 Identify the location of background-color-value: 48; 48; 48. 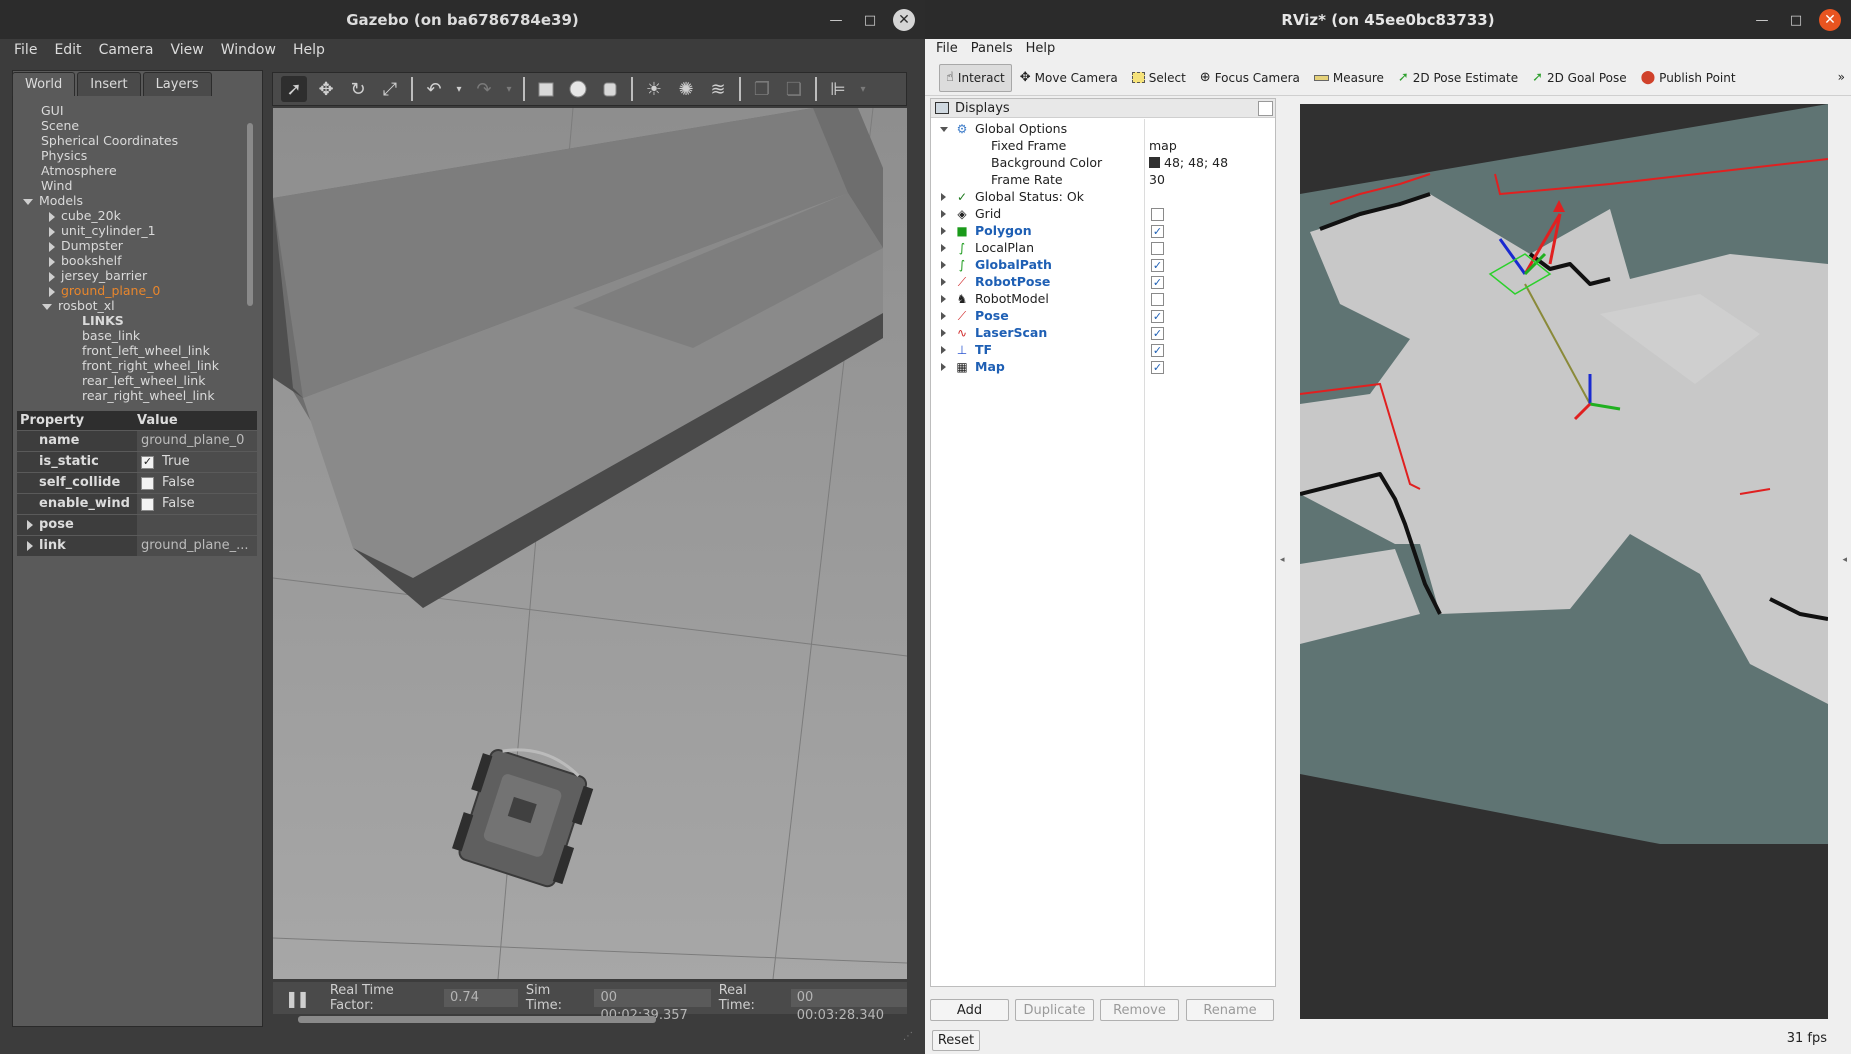
(1188, 163).